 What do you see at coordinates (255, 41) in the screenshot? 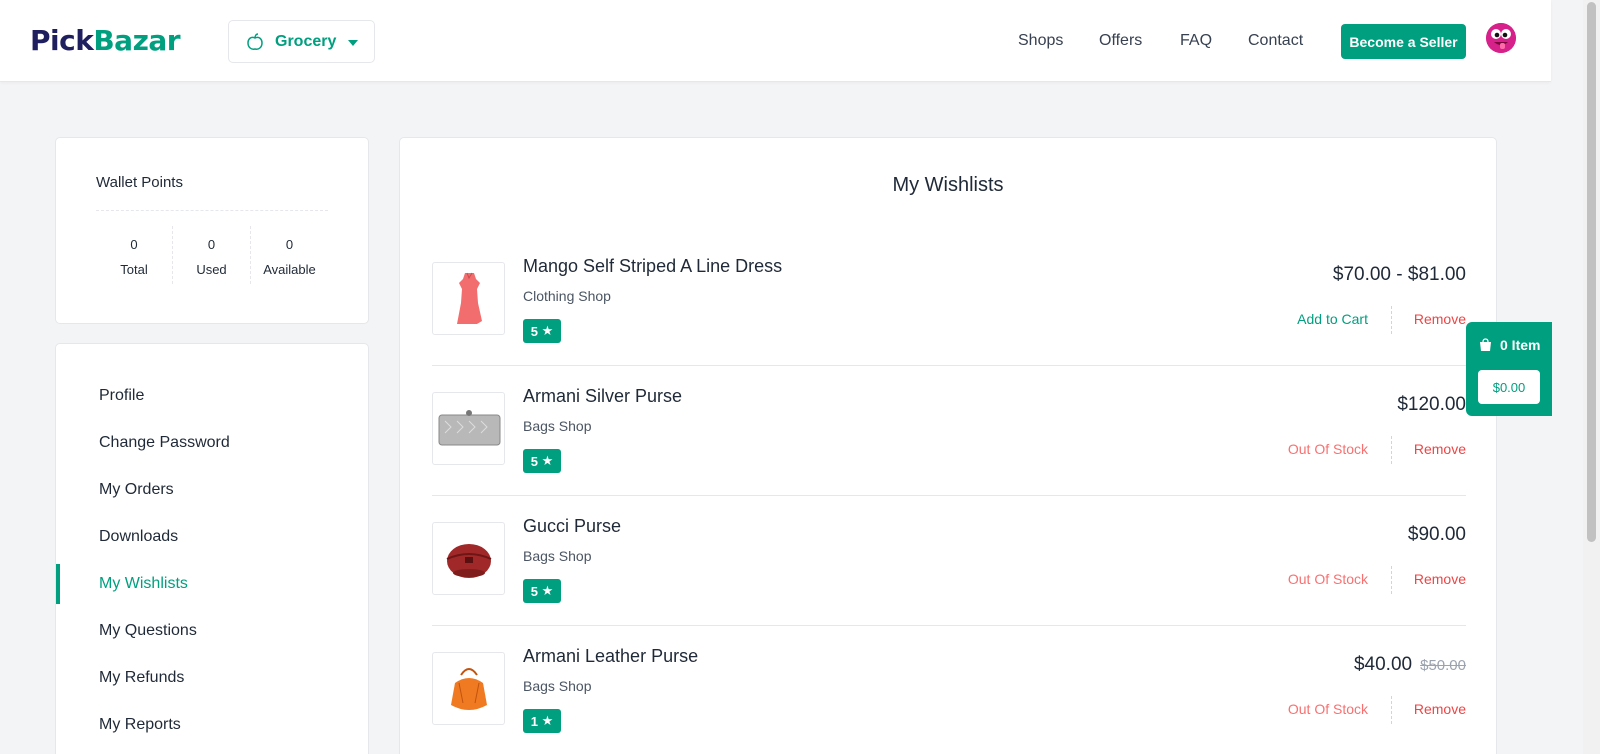
I see `apple-icon` at bounding box center [255, 41].